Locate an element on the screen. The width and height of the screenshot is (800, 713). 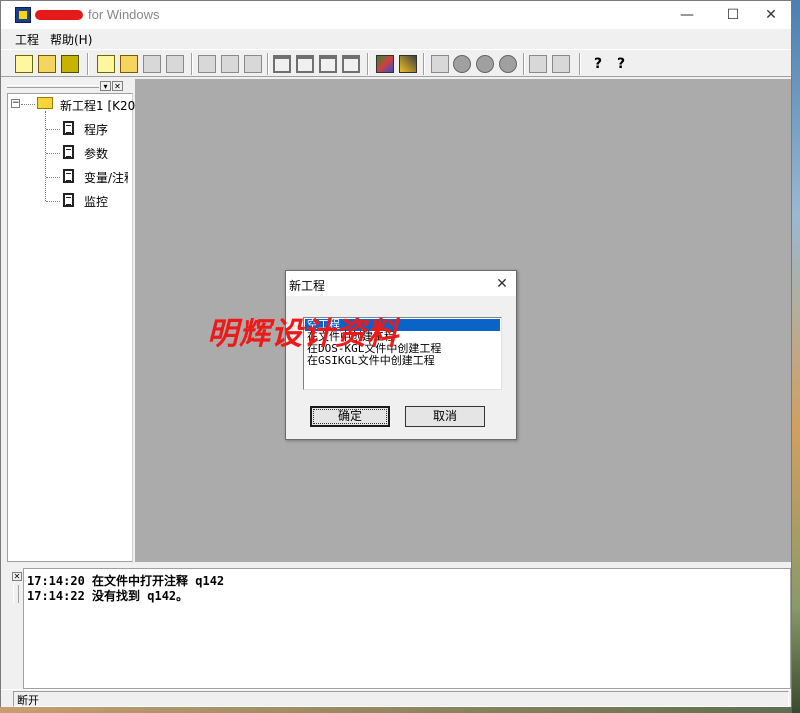
frame-4-icon is located at coordinates (351, 64).